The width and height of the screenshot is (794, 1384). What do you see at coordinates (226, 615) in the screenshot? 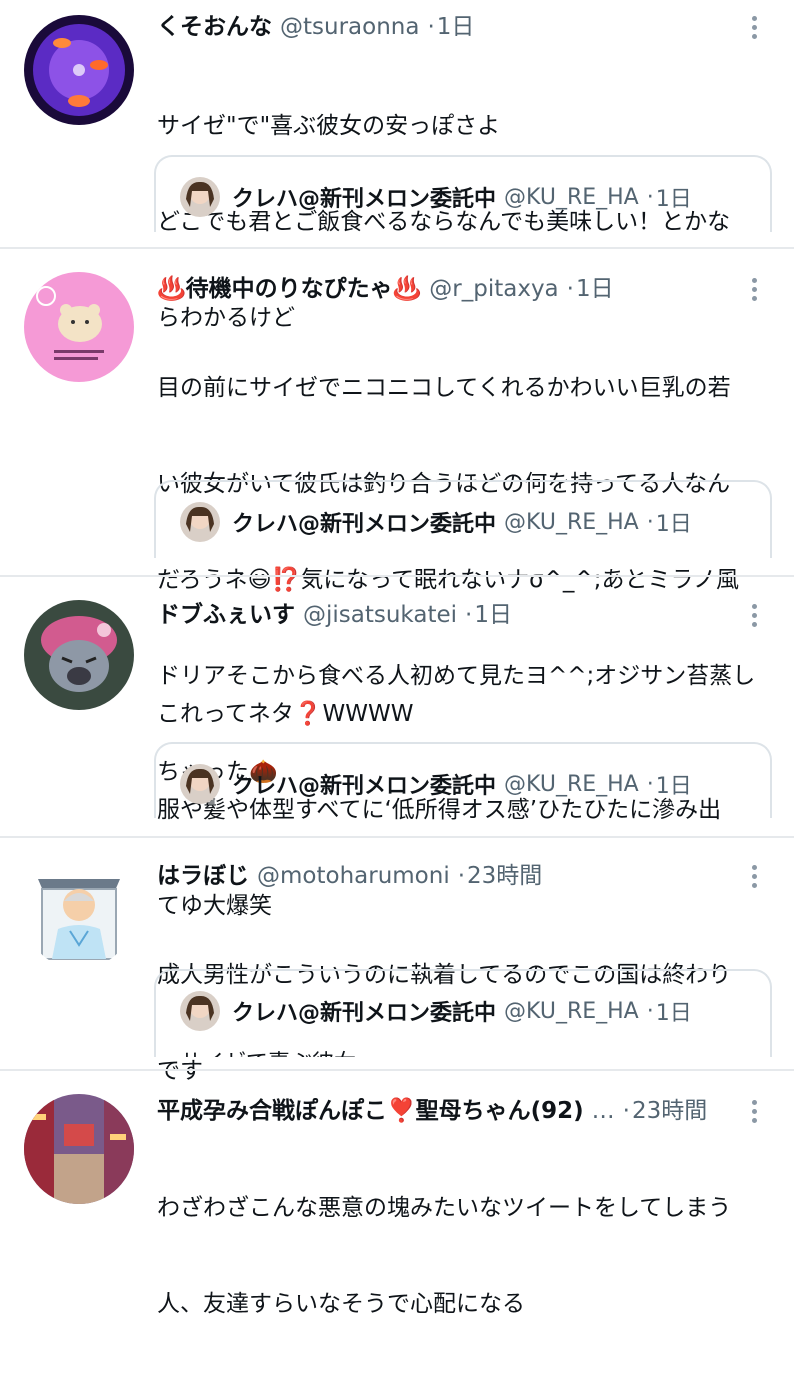
I see `display-name: ドブふぇいす` at bounding box center [226, 615].